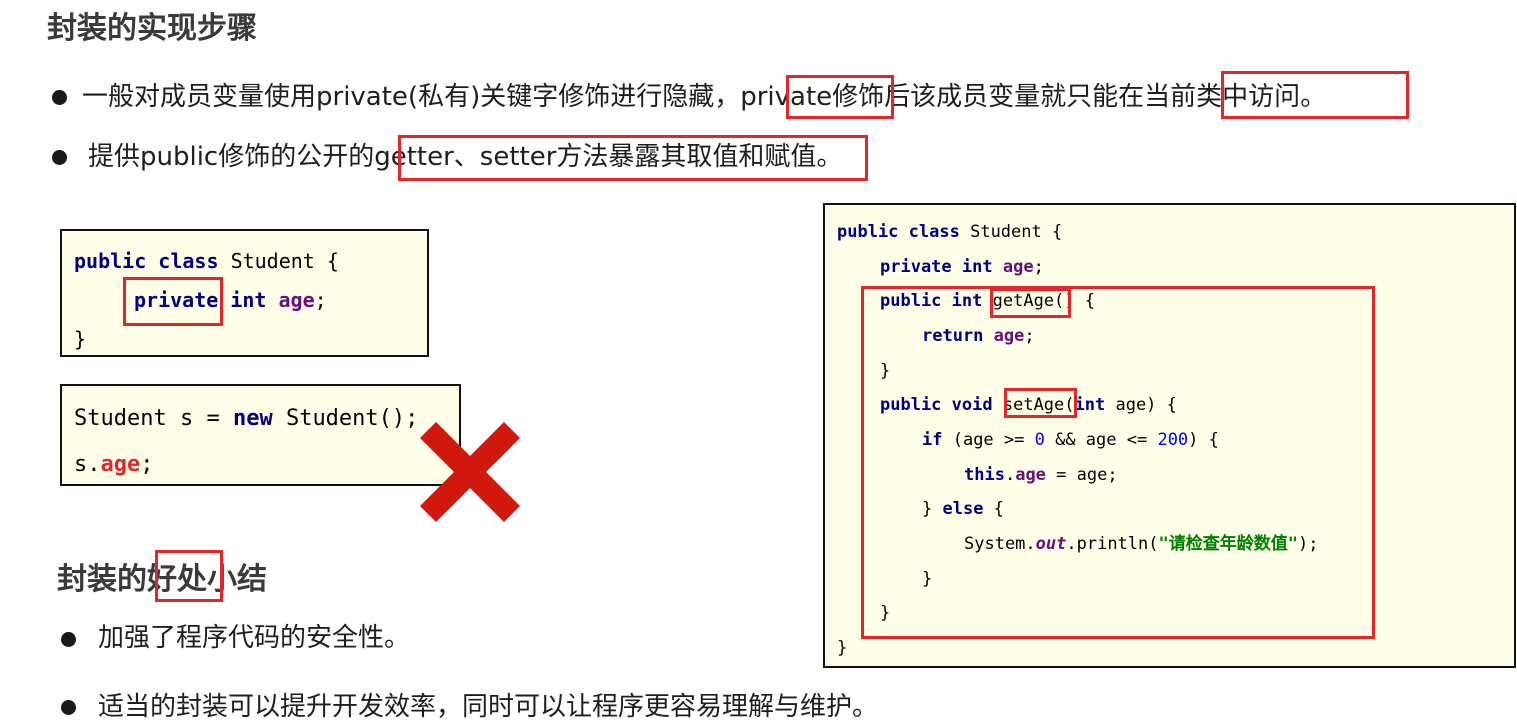 The height and width of the screenshot is (724, 1517). I want to click on code3-line-6: public void setAge(int age) {, so click(1028, 405).